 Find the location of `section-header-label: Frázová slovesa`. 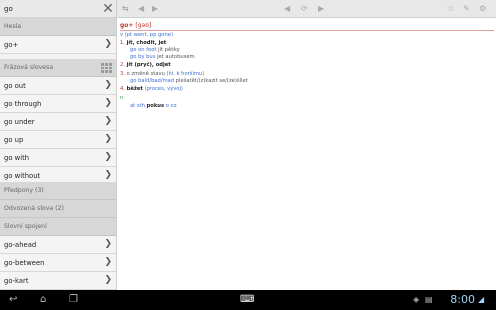

section-header-label: Frázová slovesa is located at coordinates (29, 67).